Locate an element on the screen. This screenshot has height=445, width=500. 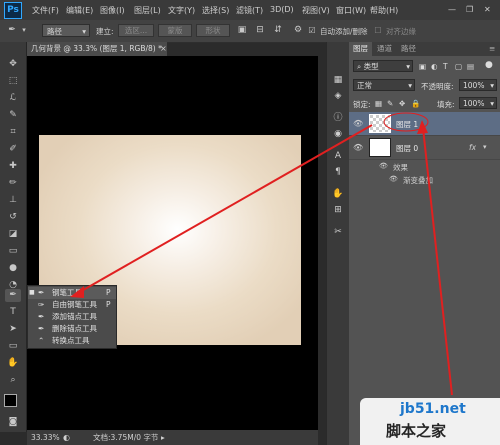
chevron-right-icon: ▸ is located at coordinates (163, 437).